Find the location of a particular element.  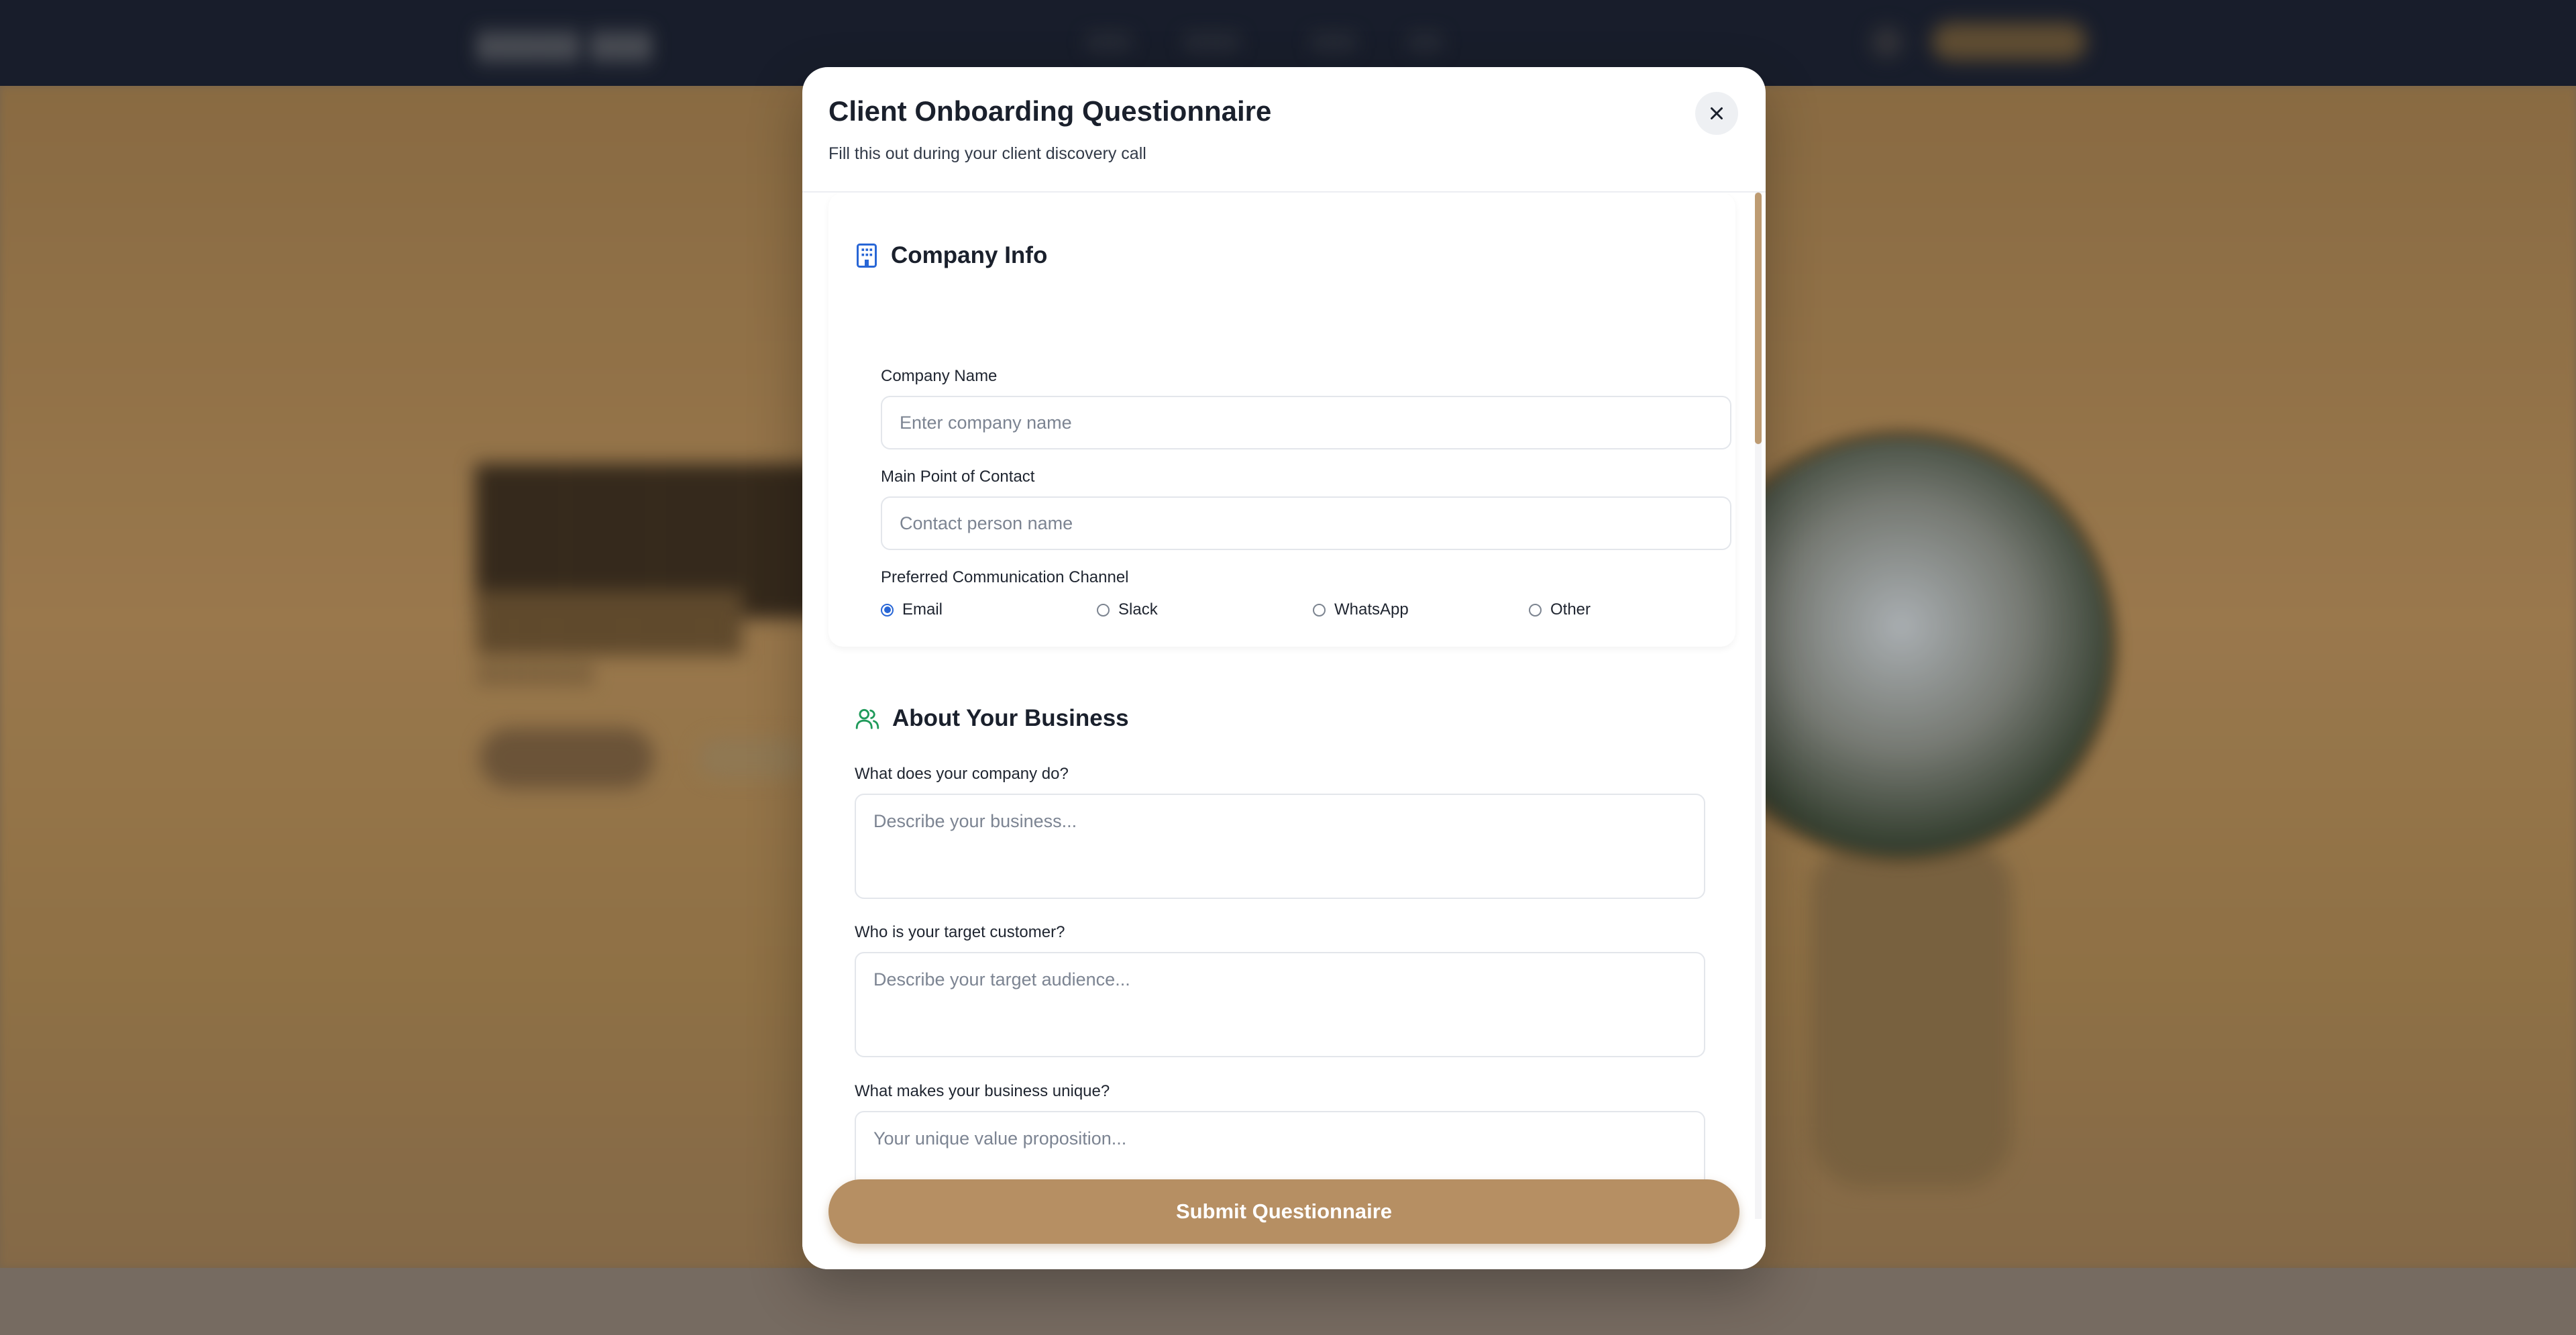

company-name-input is located at coordinates (1306, 422).